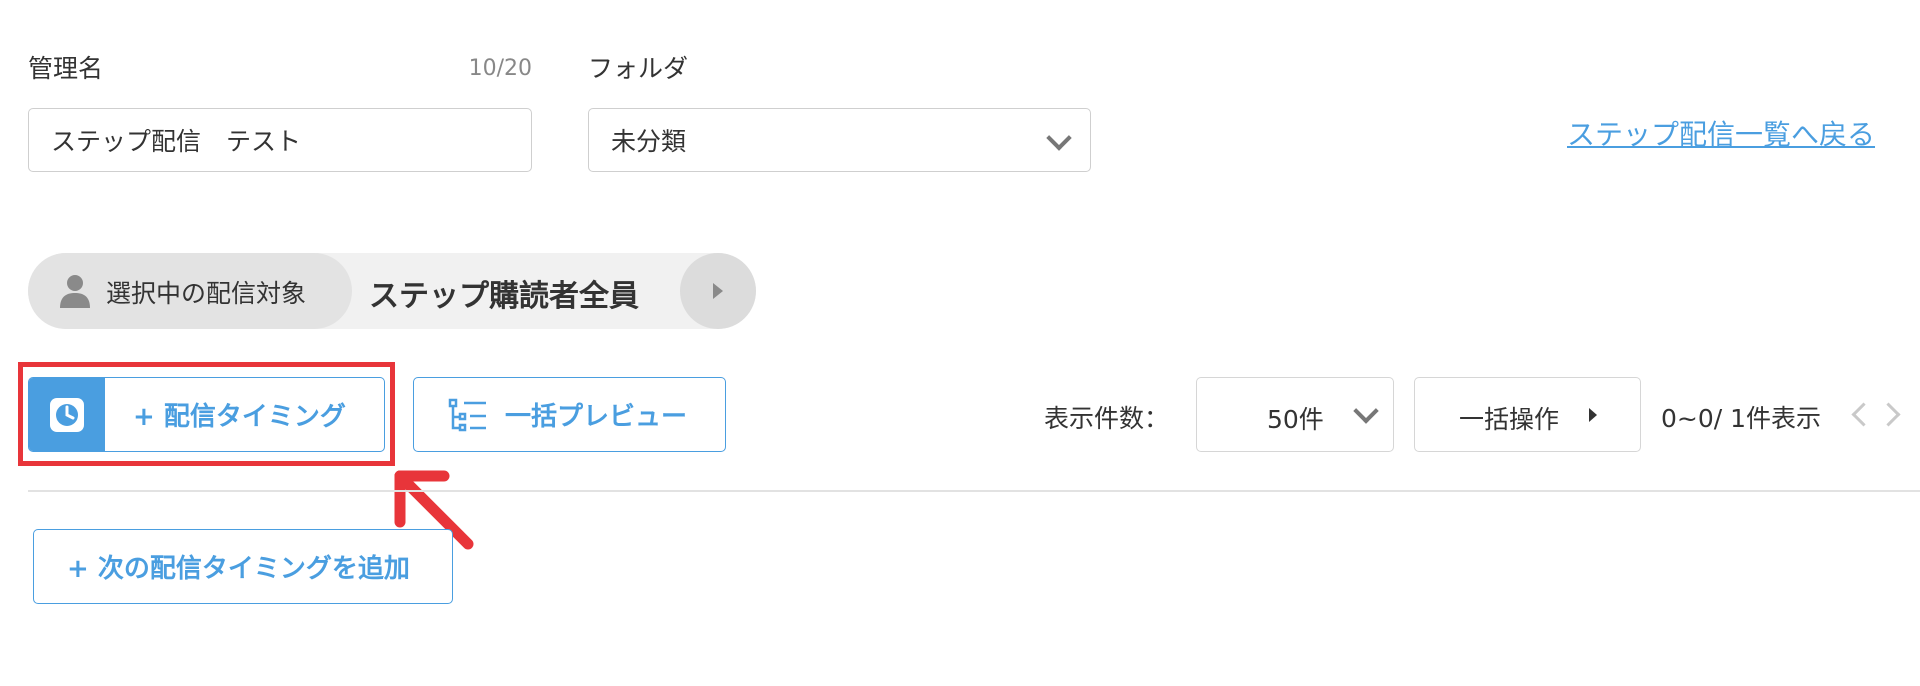 This screenshot has height=686, width=1920. What do you see at coordinates (238, 569) in the screenshot?
I see `add-next-timing-label: + 次の配信タイミングを追加` at bounding box center [238, 569].